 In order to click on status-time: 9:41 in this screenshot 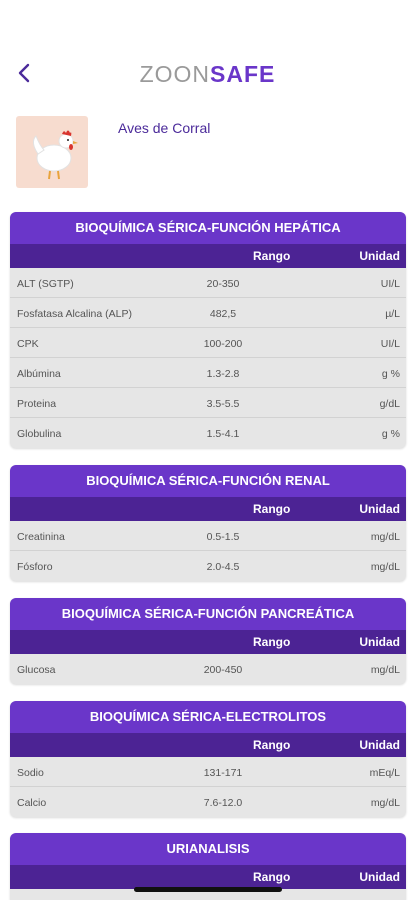, I will do `click(43, 21)`.